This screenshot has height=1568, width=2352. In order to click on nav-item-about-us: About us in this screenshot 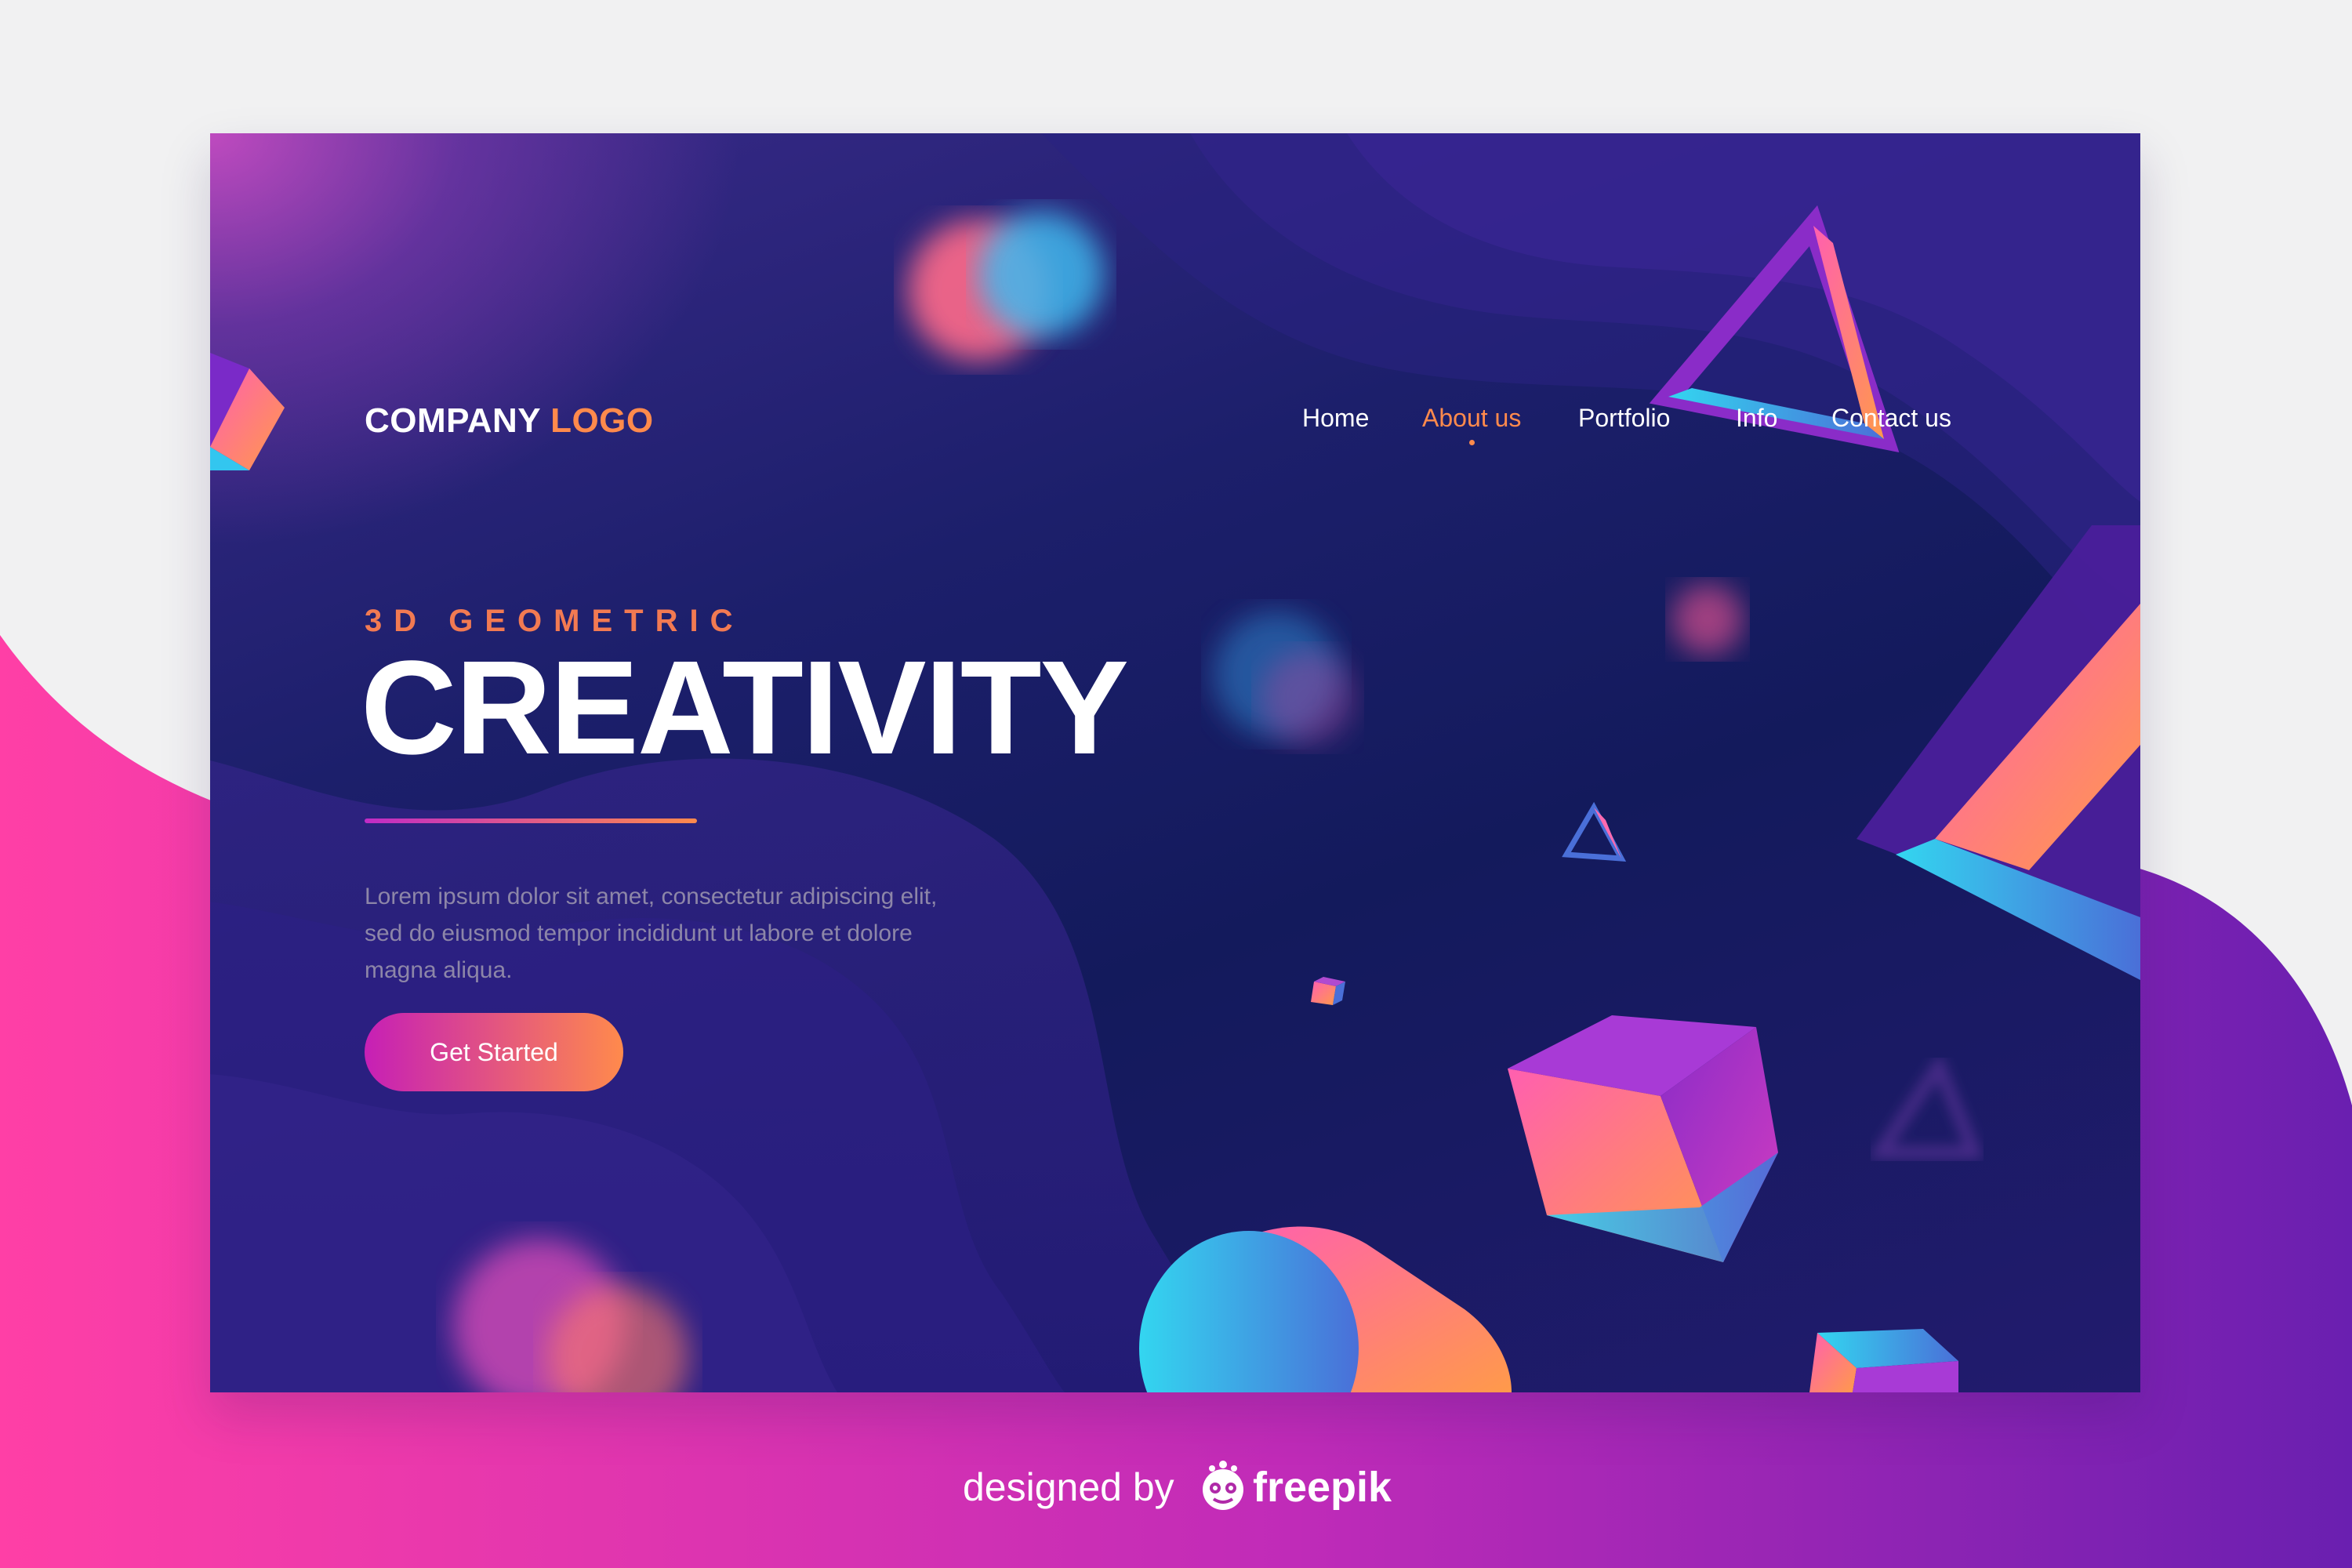, I will do `click(1472, 424)`.